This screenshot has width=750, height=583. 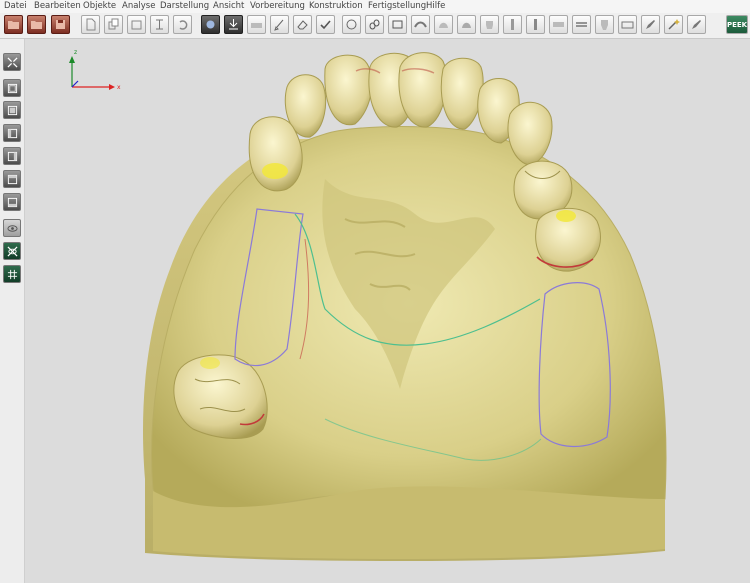 I want to click on import-icon, so click(x=233, y=24).